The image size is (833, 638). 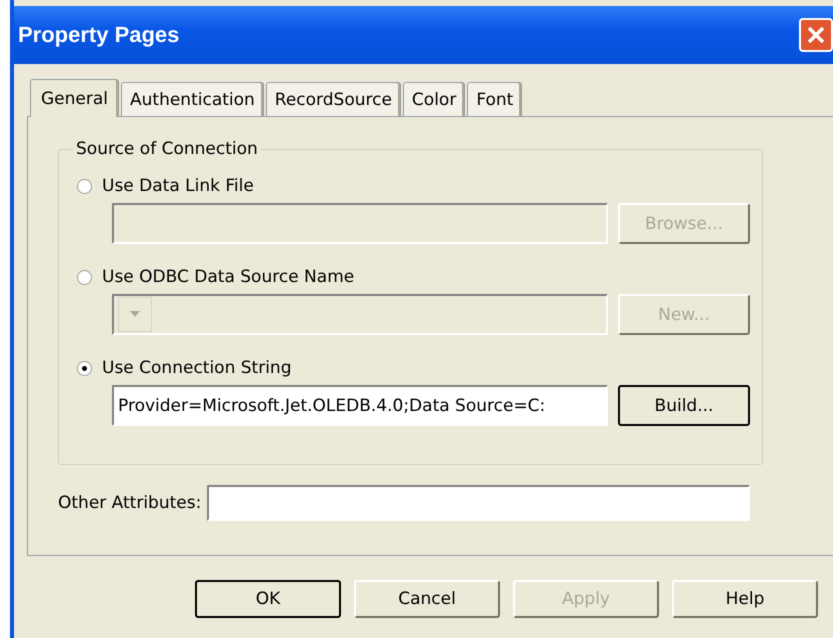 I want to click on dialog-button: Help, so click(x=745, y=599).